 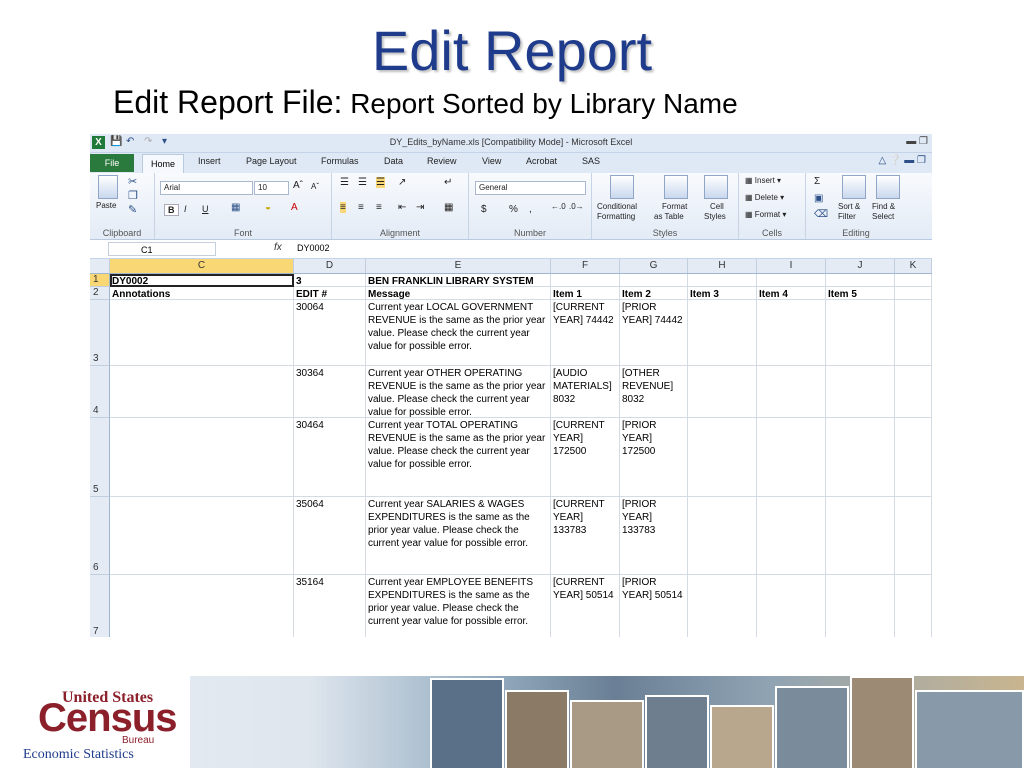 I want to click on increase-indent-icon: ⇥, so click(x=420, y=207).